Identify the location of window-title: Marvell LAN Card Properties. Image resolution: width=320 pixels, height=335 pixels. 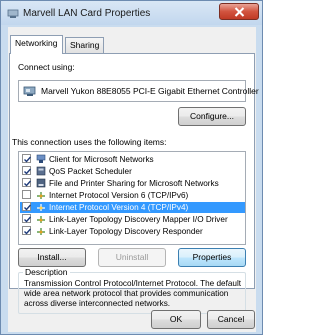
(87, 13).